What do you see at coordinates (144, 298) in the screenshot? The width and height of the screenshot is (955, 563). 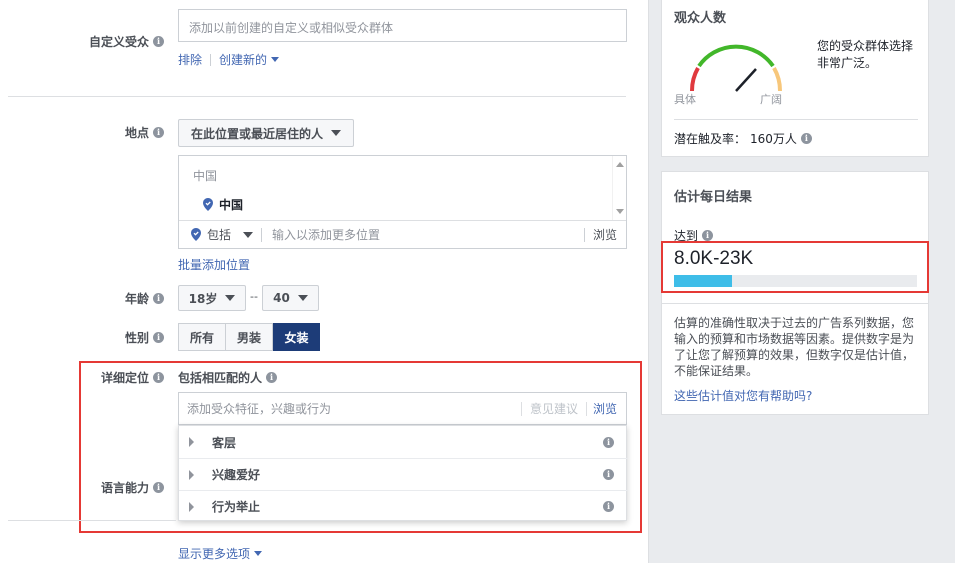 I see `age-label: 年龄 i` at bounding box center [144, 298].